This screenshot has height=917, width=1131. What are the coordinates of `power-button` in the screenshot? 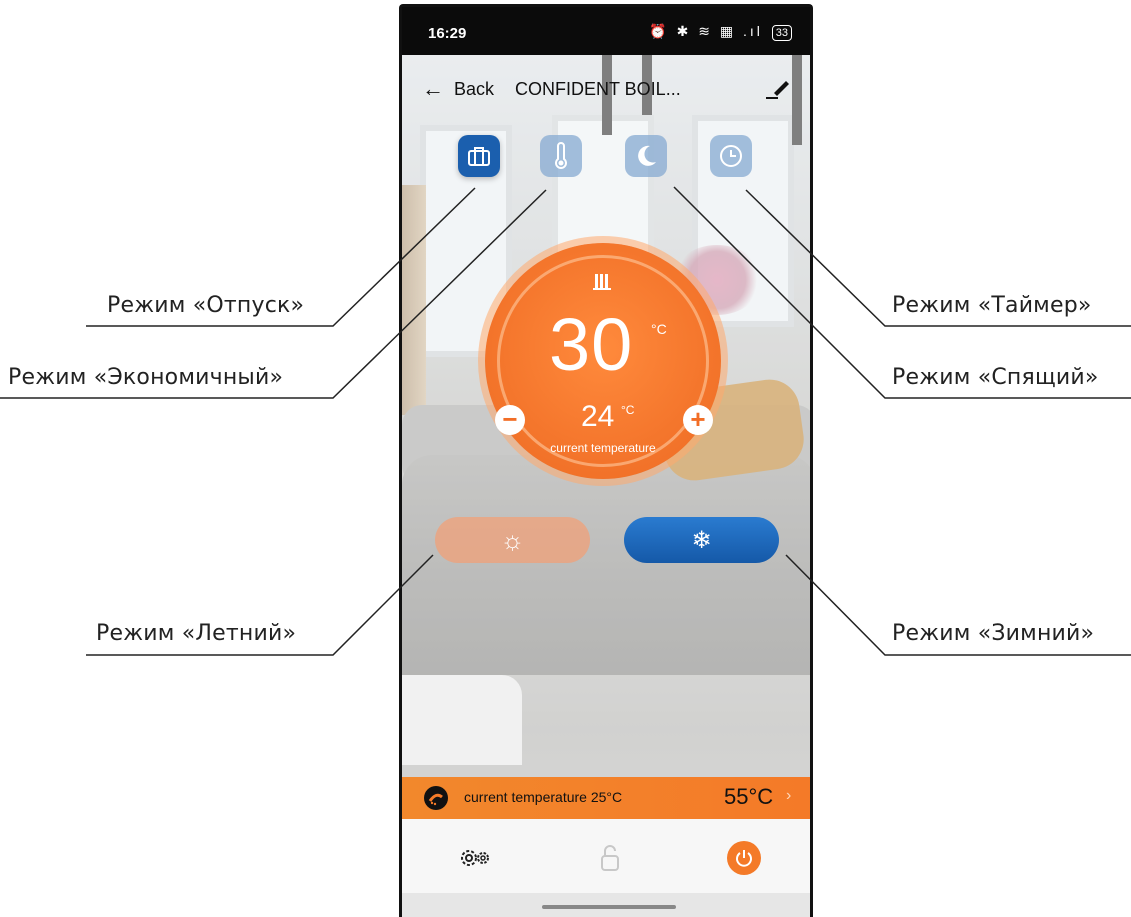 It's located at (744, 858).